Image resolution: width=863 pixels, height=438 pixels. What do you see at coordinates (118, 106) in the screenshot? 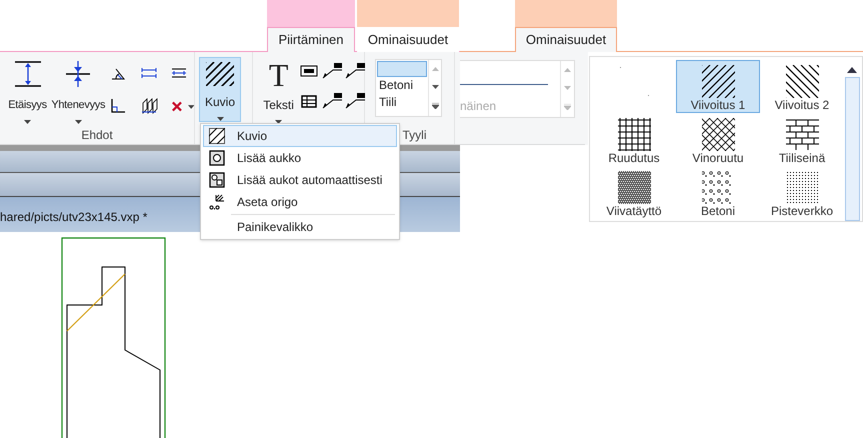
I see `right-angle-icon` at bounding box center [118, 106].